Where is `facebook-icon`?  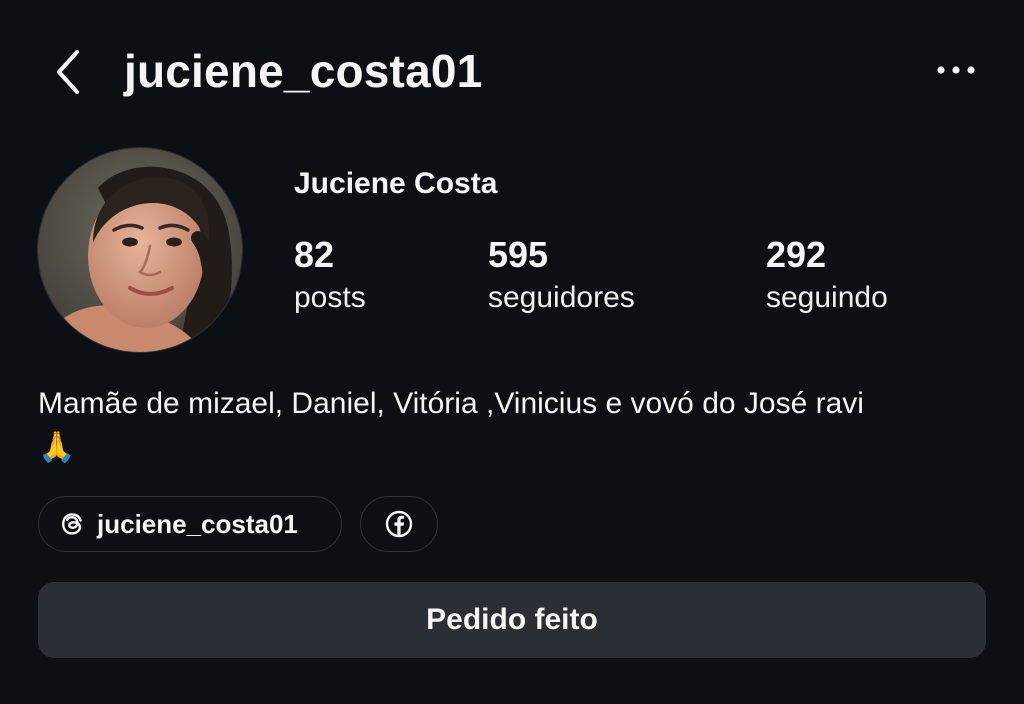 facebook-icon is located at coordinates (399, 524).